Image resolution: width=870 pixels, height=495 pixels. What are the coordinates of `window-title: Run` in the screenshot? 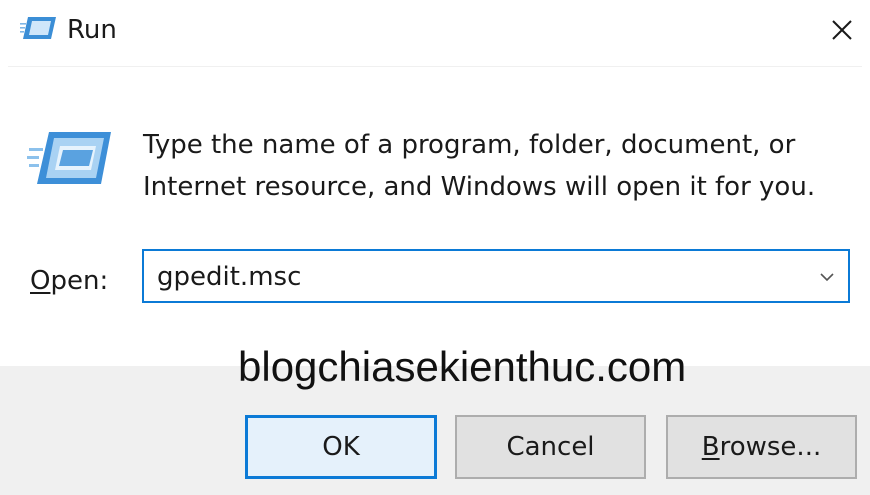 It's located at (92, 30).